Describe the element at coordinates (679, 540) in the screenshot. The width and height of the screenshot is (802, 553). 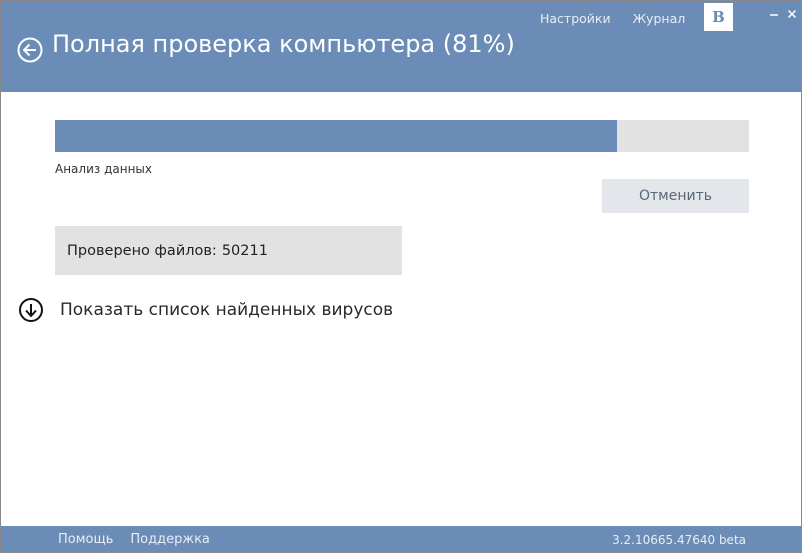
I see `version-text: 3.2.10665.47640 beta` at that location.